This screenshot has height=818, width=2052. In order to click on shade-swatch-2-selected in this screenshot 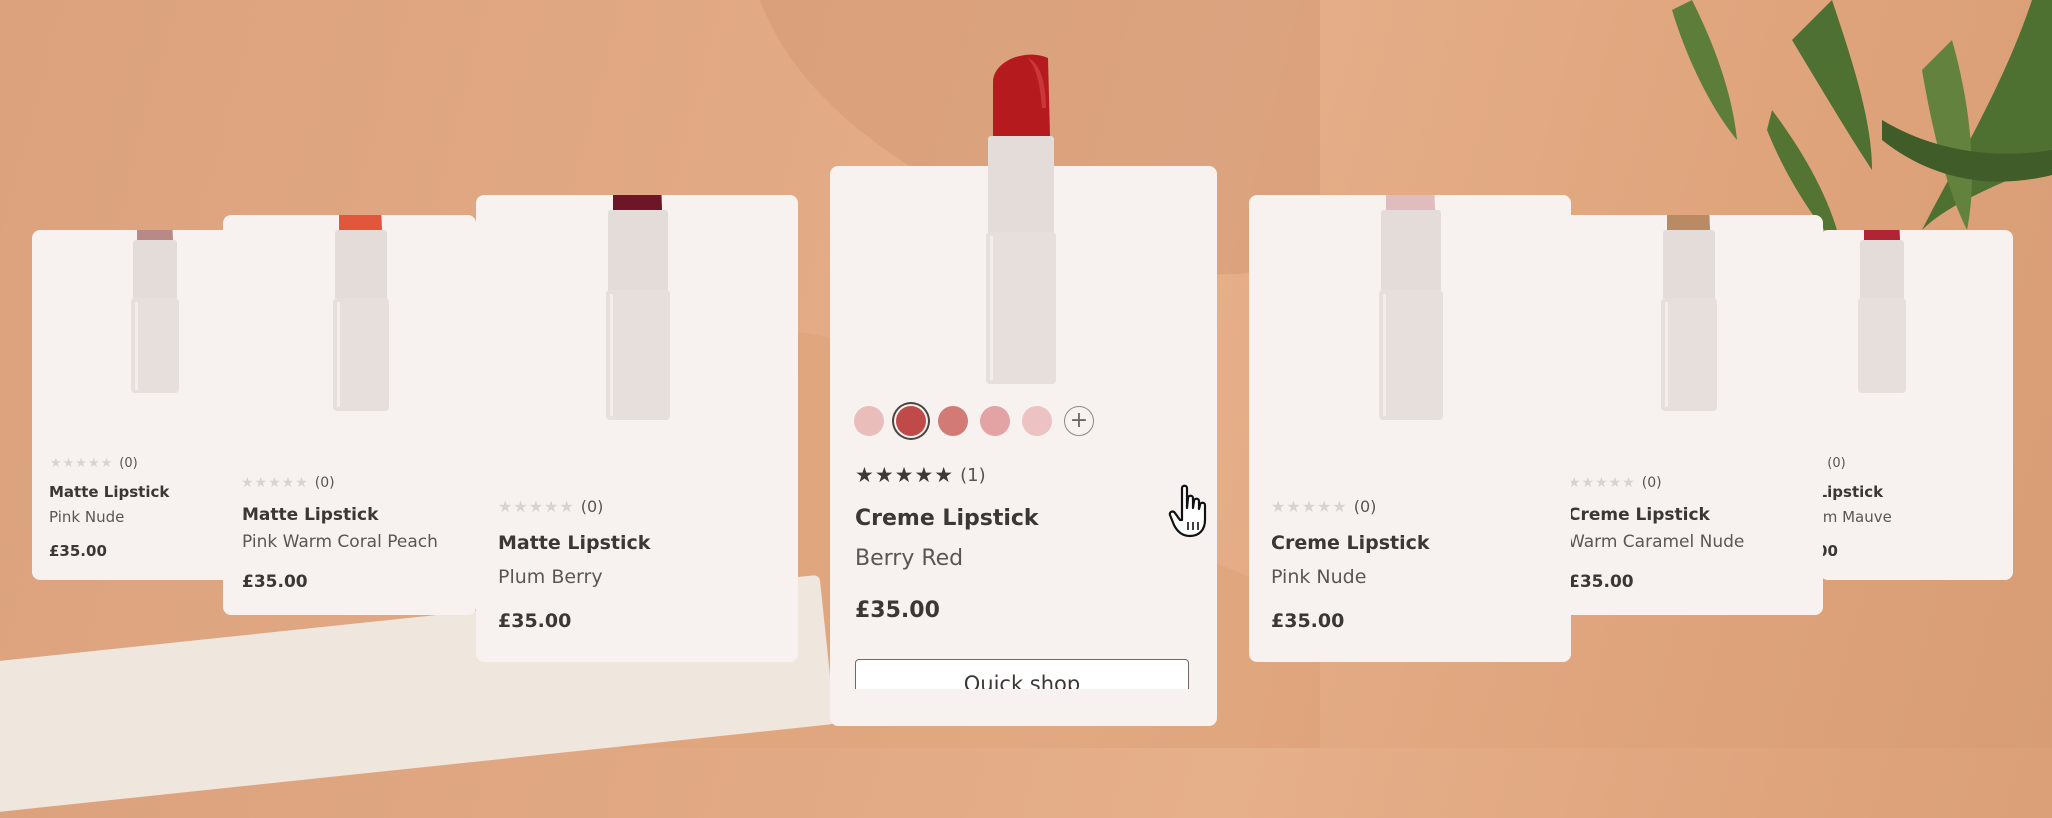, I will do `click(911, 421)`.